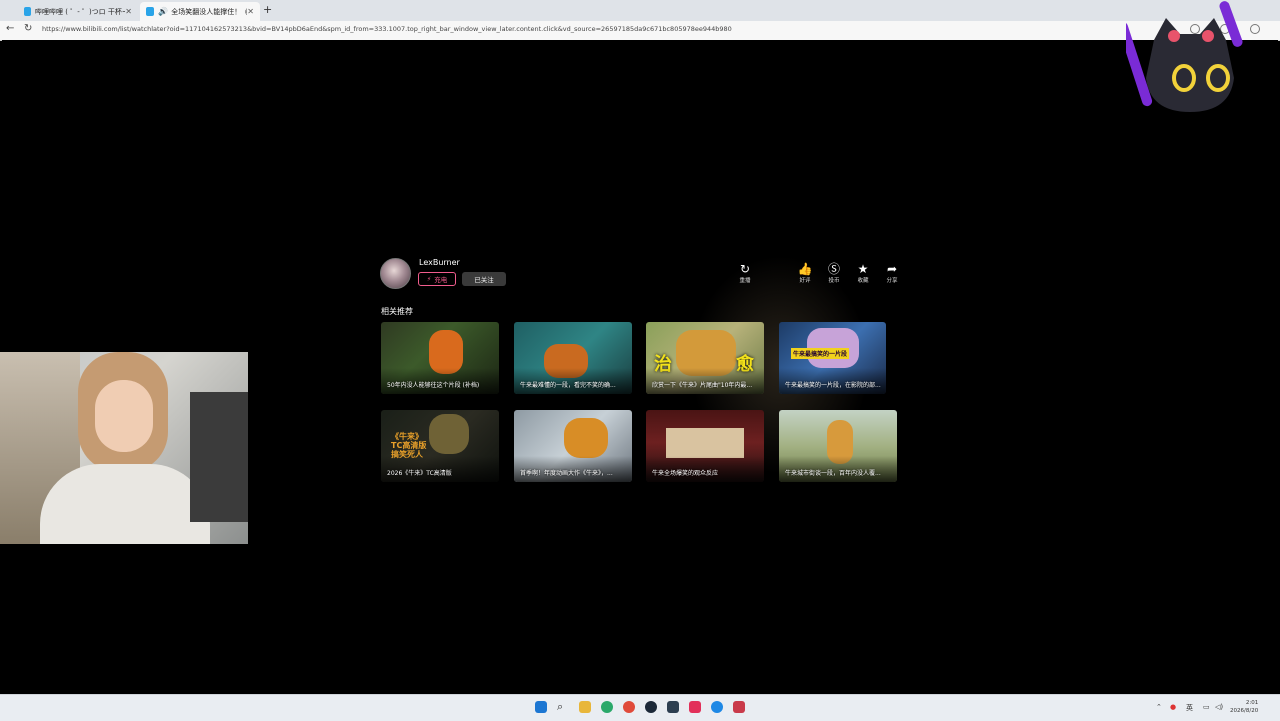 The height and width of the screenshot is (721, 1280). I want to click on share-button: ➦ 分享, so click(892, 273).